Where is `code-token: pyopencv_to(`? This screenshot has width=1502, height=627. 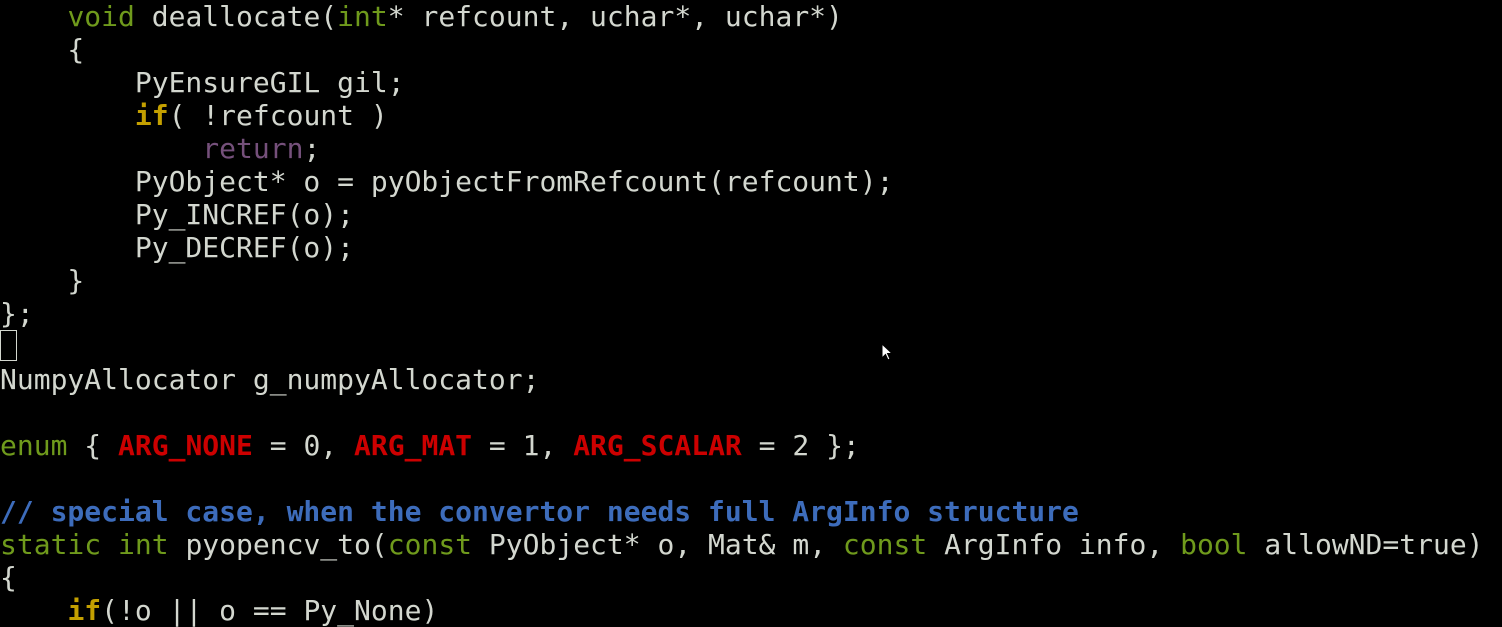 code-token: pyopencv_to( is located at coordinates (278, 544).